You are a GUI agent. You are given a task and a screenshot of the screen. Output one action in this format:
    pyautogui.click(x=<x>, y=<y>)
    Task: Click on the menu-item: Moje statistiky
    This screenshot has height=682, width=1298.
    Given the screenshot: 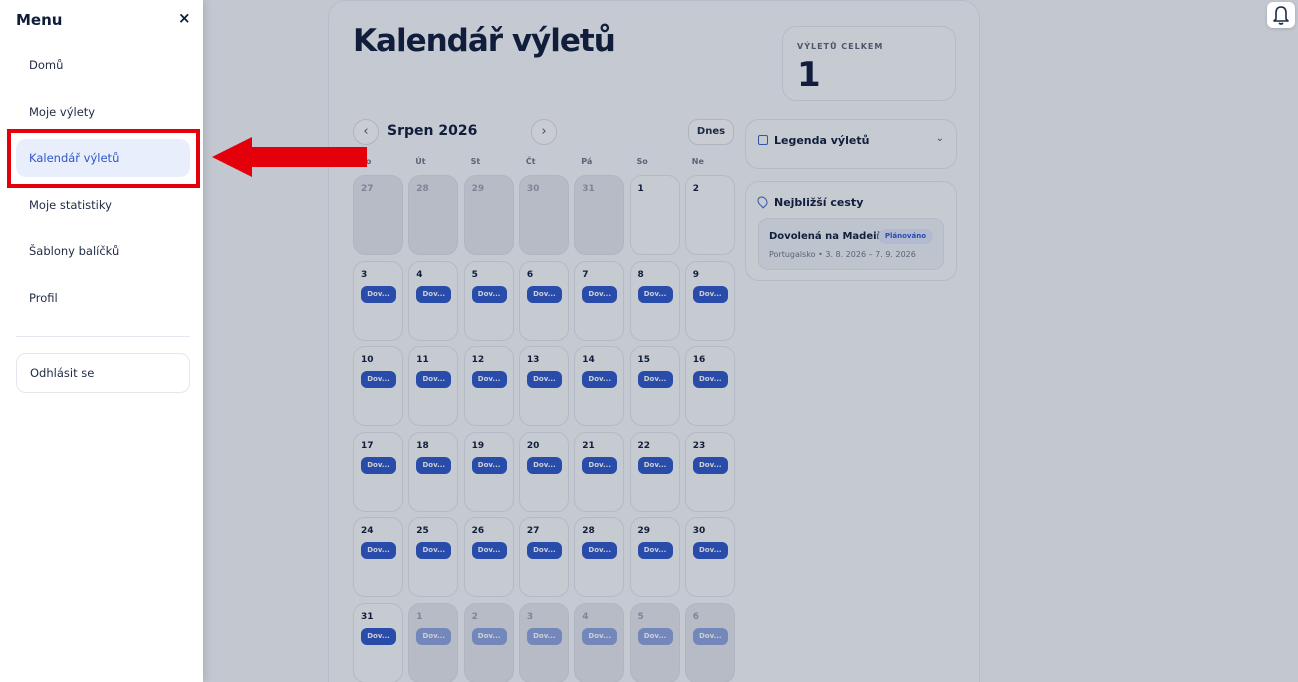 What is the action you would take?
    pyautogui.click(x=103, y=205)
    